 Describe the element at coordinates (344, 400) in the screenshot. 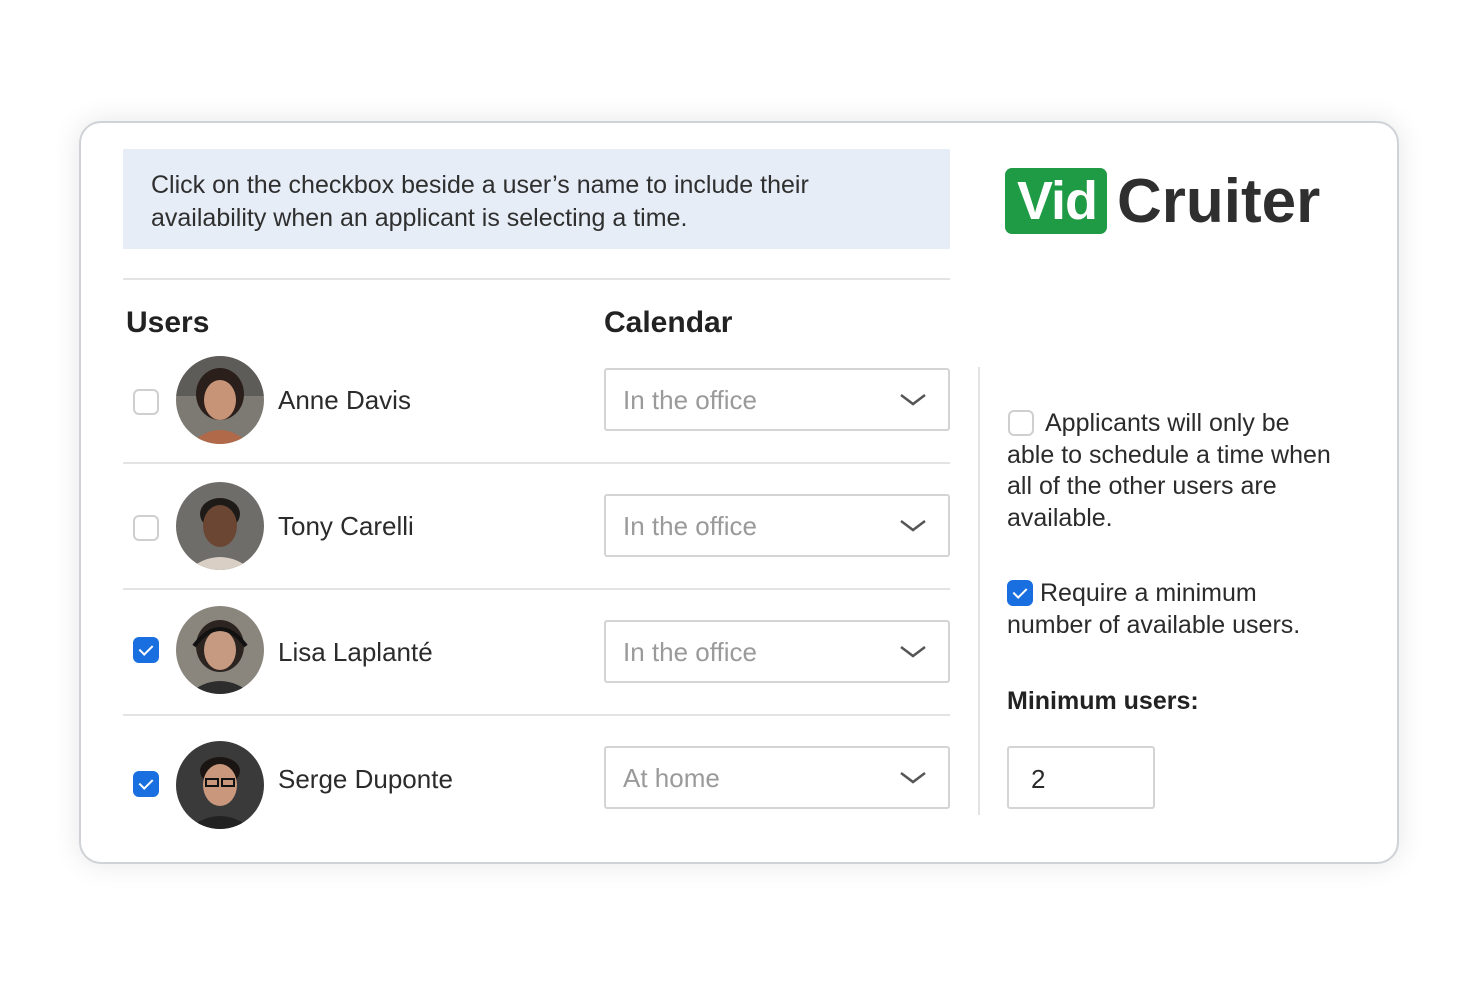

I see `user-name-anne-davis: Anne Davis` at that location.